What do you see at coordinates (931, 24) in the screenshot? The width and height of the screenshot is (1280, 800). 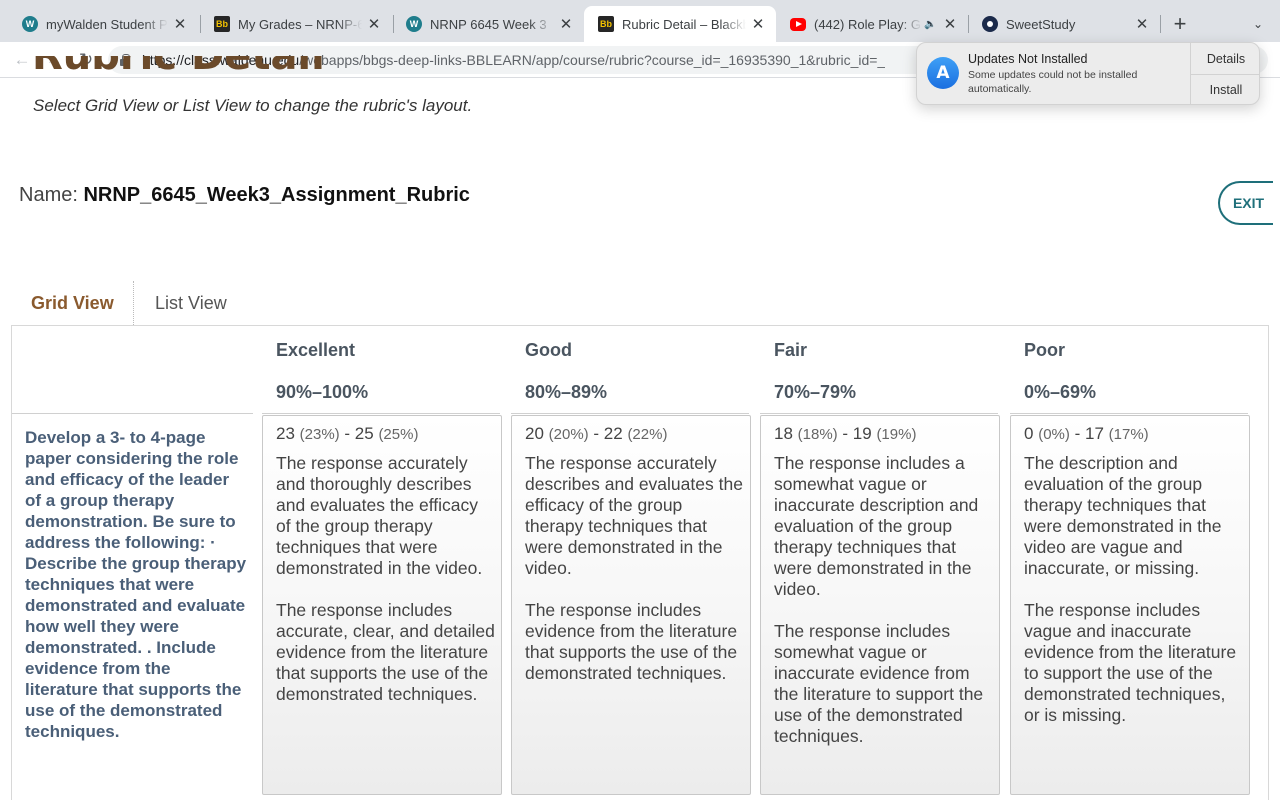 I see `speaker-icon: 🔈` at bounding box center [931, 24].